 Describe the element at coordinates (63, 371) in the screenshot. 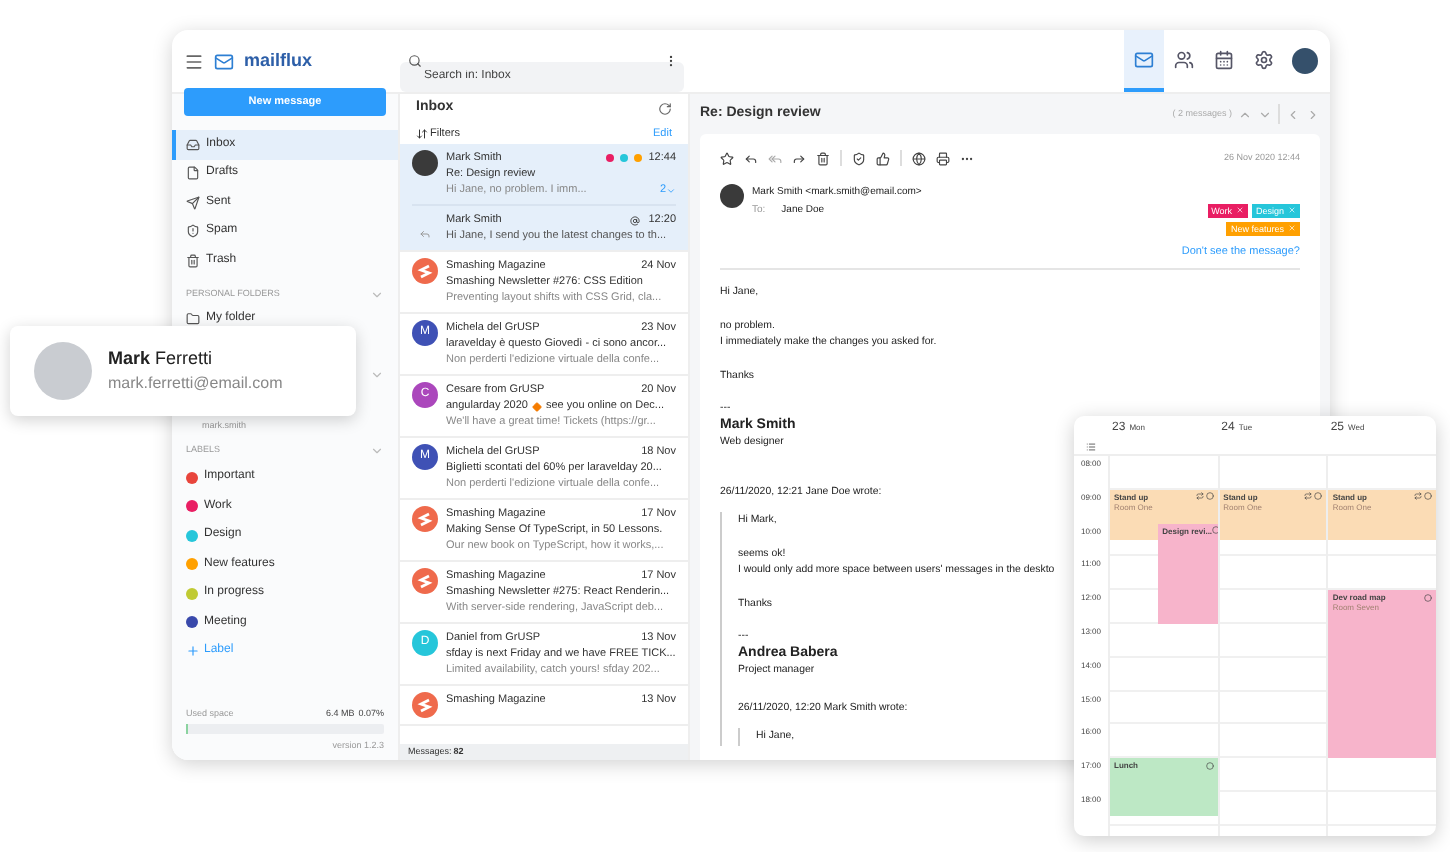

I see `avatar-placeholder` at that location.